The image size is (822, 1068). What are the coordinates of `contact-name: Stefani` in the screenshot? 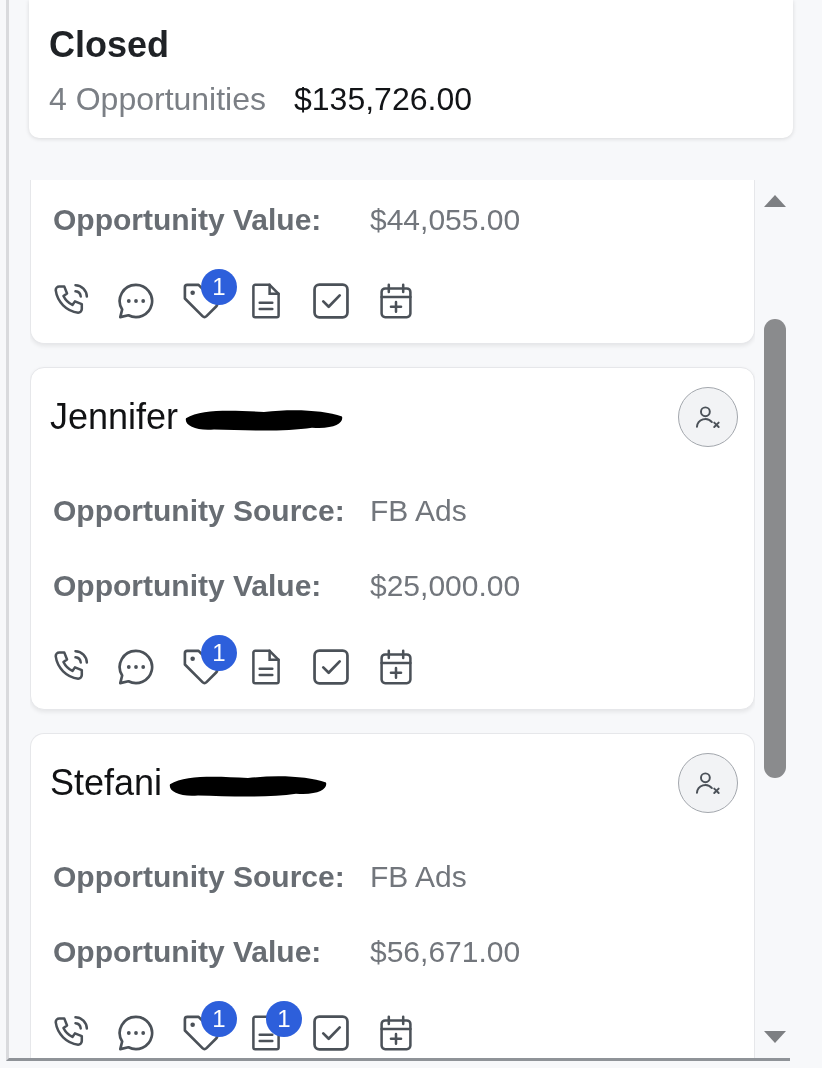 It's located at (106, 783).